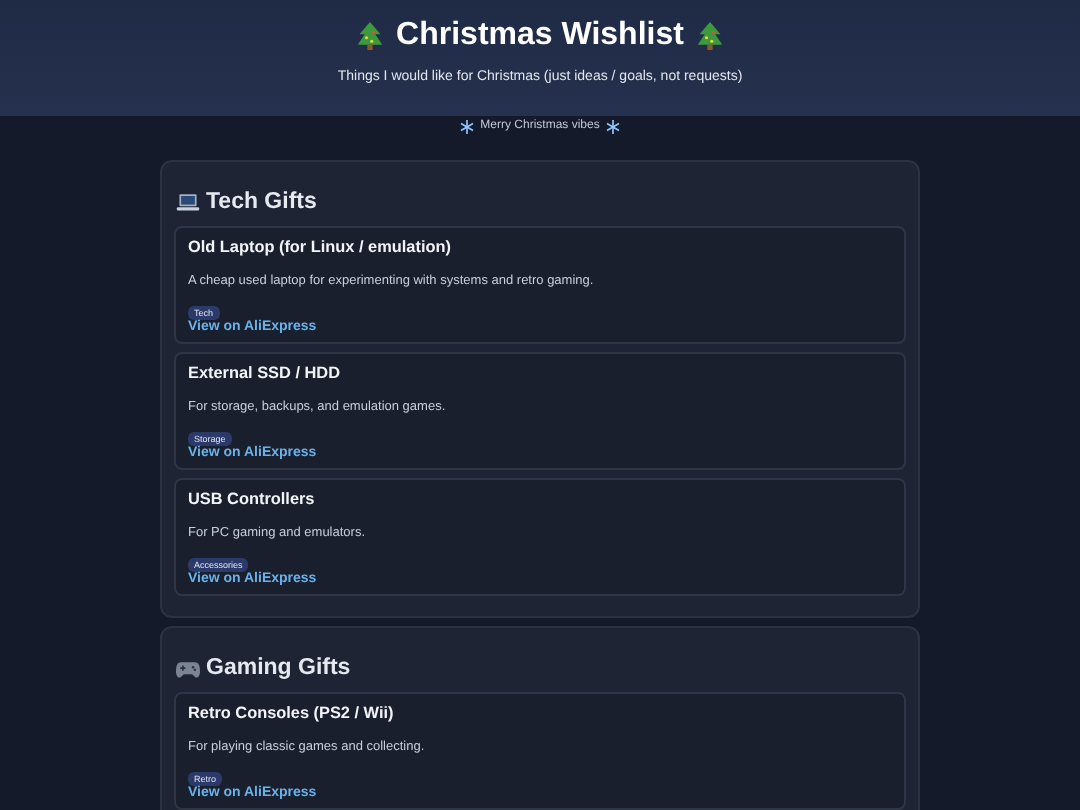 This screenshot has width=1080, height=810. Describe the element at coordinates (188, 668) in the screenshot. I see `gamepad-icon` at that location.